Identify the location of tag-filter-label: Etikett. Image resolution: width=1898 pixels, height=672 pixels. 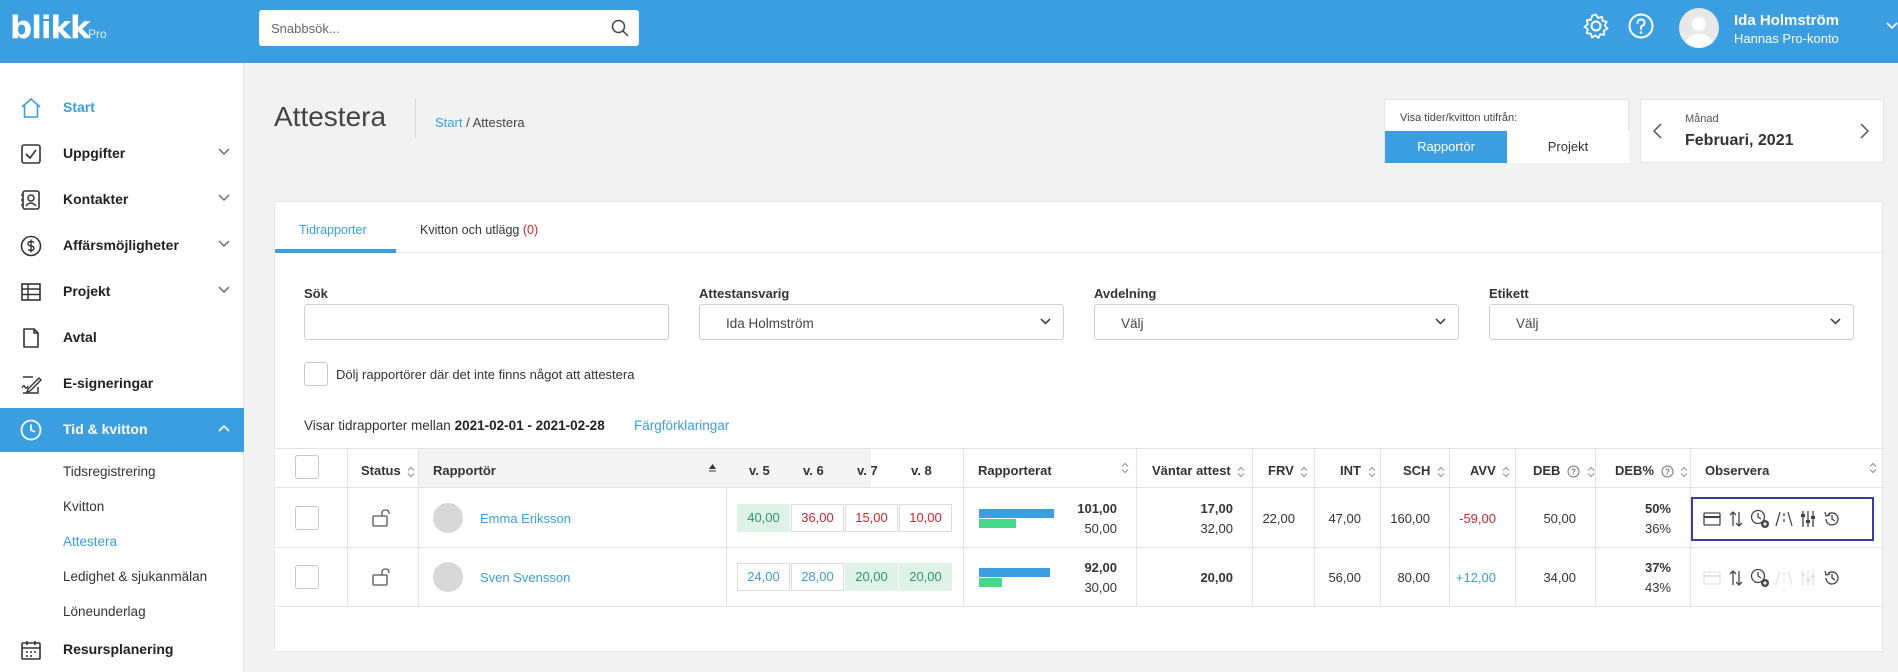
(1509, 293).